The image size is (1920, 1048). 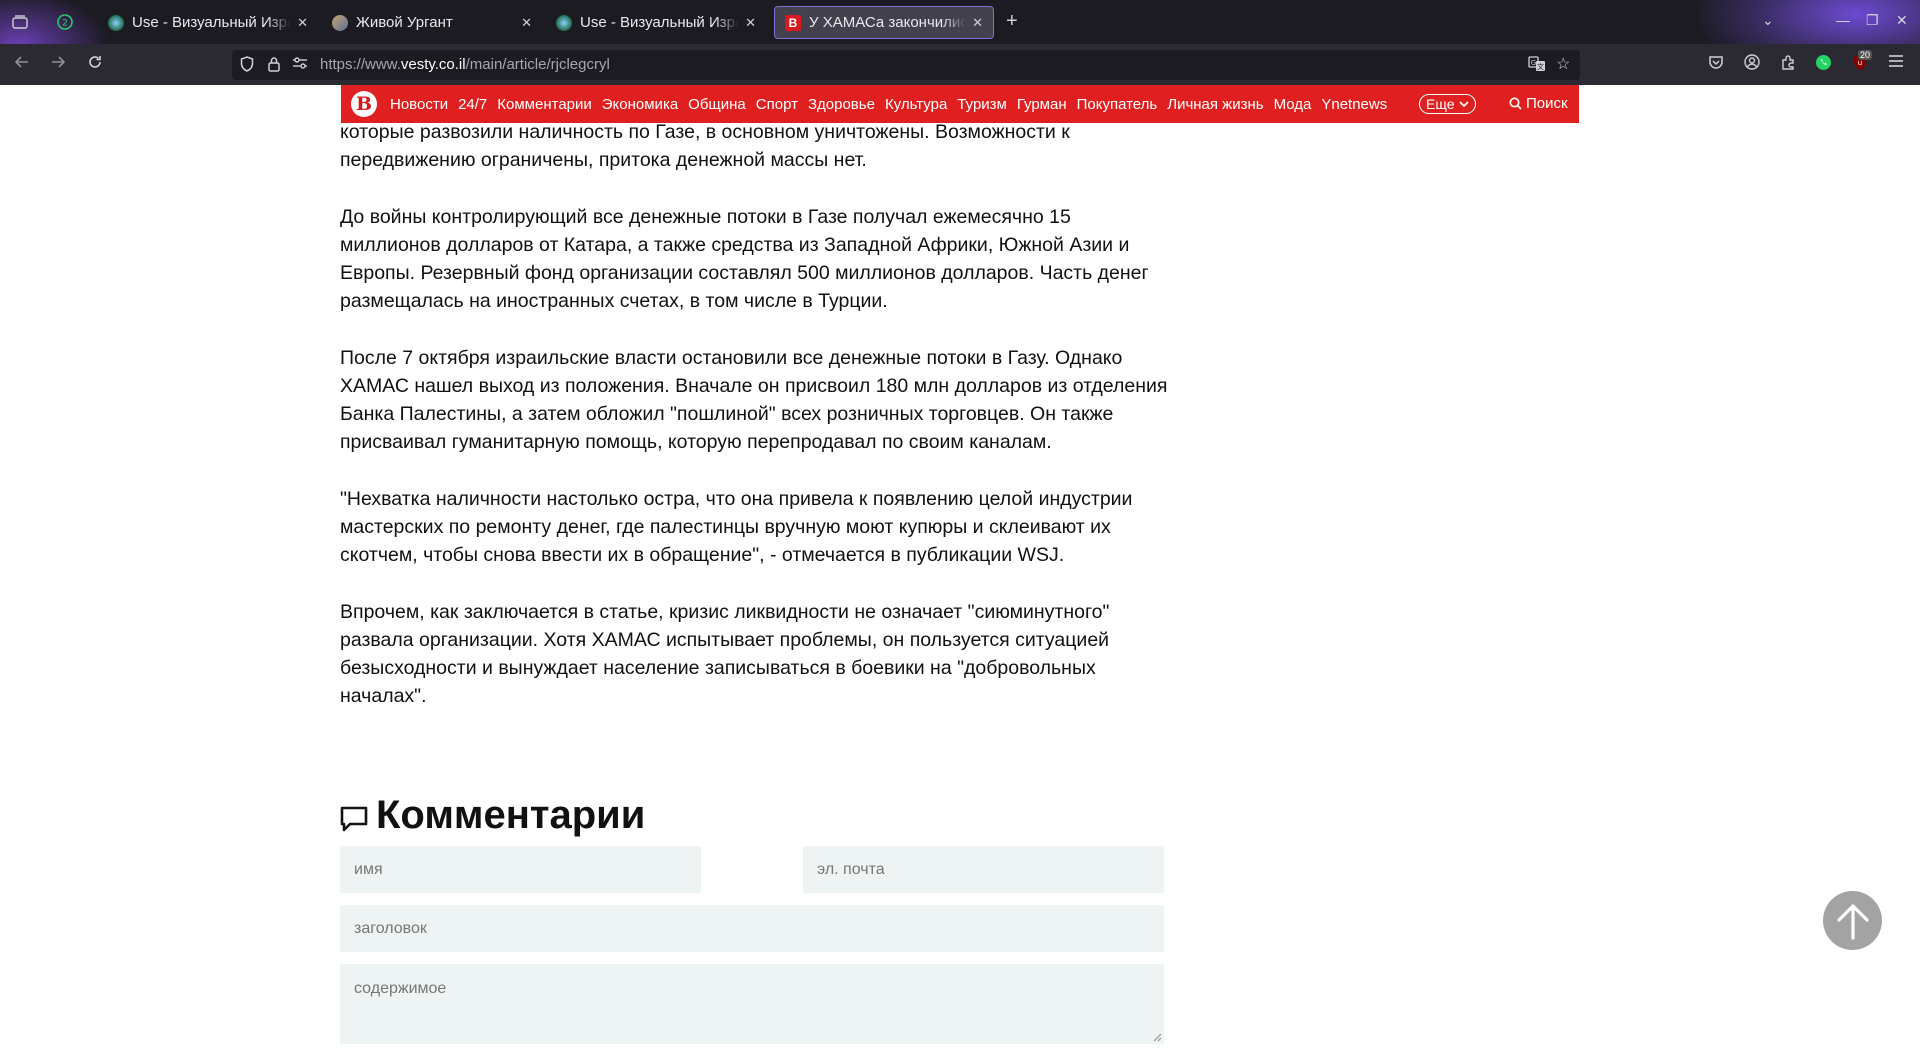 What do you see at coordinates (1540, 66) in the screenshot?
I see `svg-text: 文` at bounding box center [1540, 66].